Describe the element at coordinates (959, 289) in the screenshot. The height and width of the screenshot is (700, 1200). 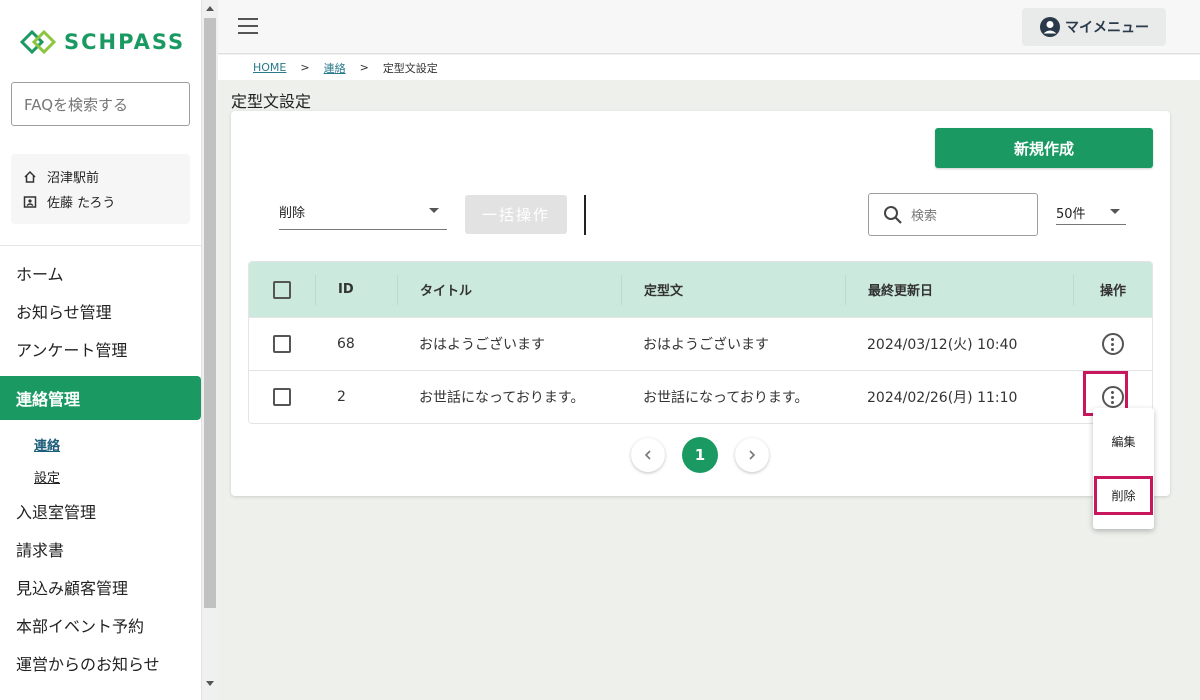
I see `header-updated: 最終更新日` at that location.